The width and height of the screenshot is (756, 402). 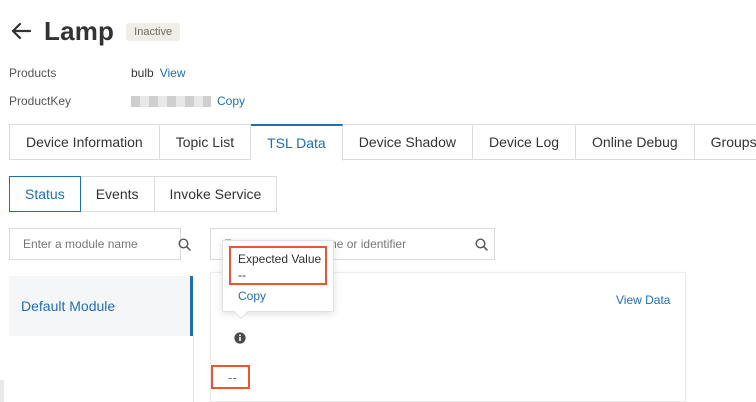 What do you see at coordinates (252, 296) in the screenshot?
I see `popover-copy-link: Copy` at bounding box center [252, 296].